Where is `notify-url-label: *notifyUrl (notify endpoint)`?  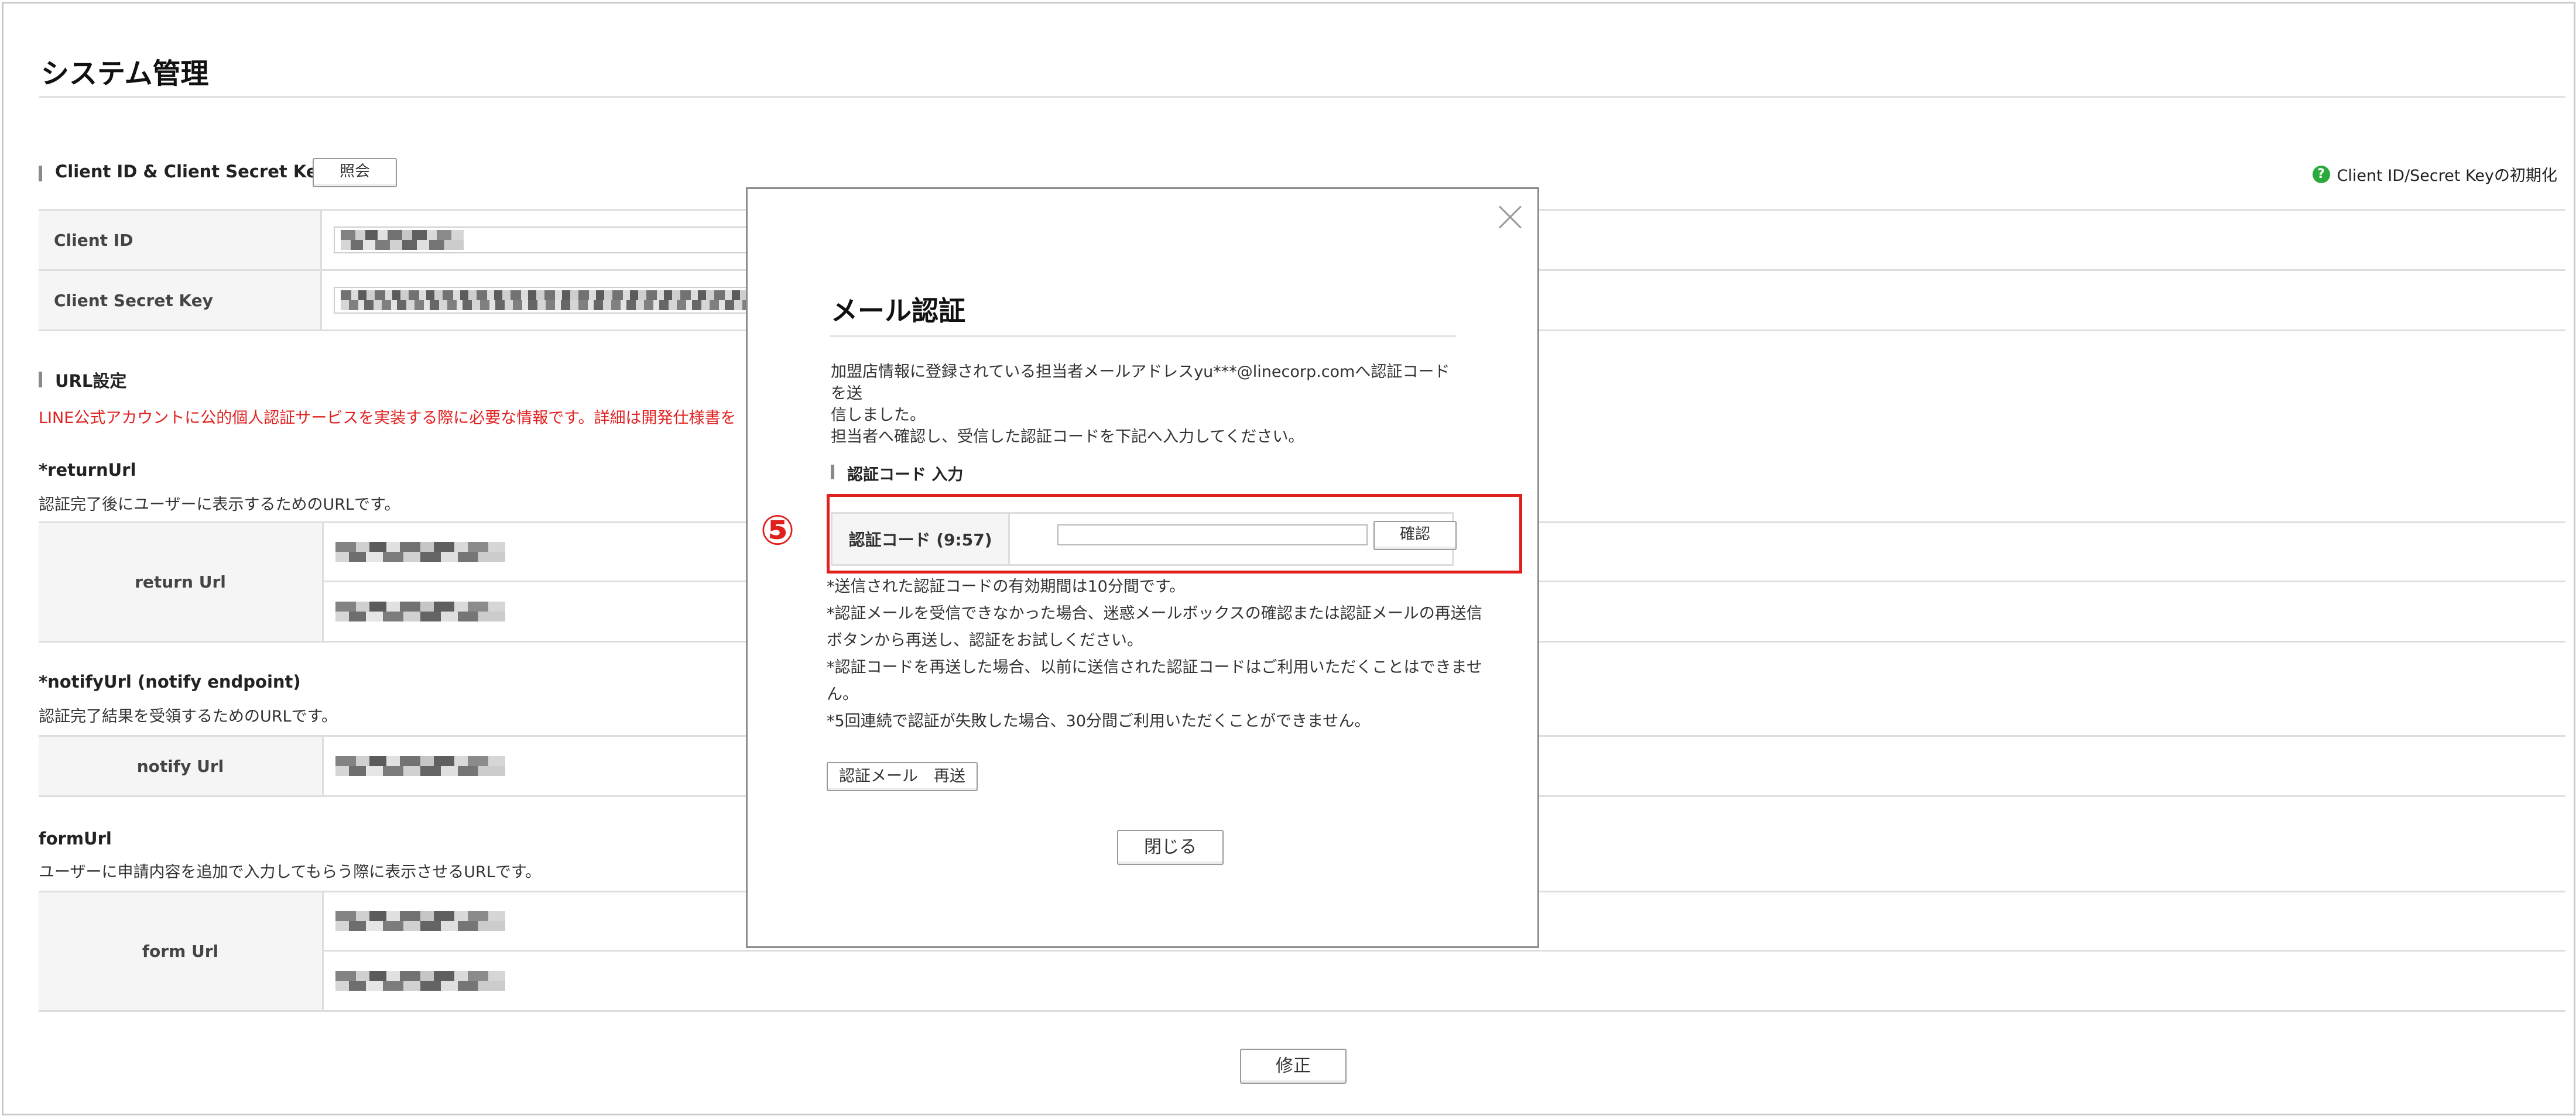 notify-url-label: *notifyUrl (notify endpoint) is located at coordinates (170, 682).